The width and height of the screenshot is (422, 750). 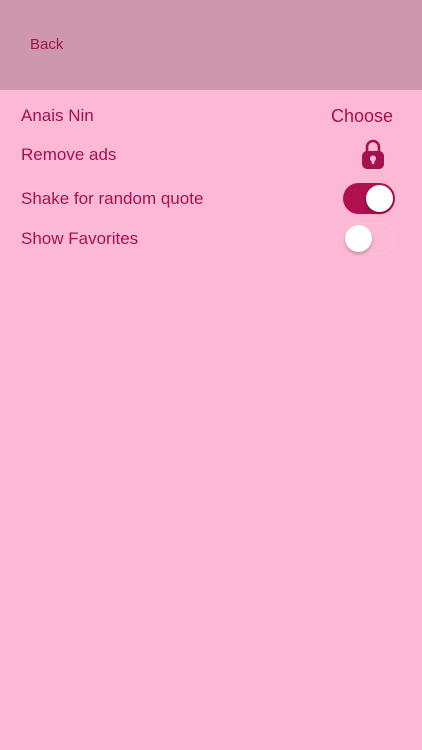 What do you see at coordinates (211, 155) in the screenshot?
I see `remove-ads-row: Remove ads` at bounding box center [211, 155].